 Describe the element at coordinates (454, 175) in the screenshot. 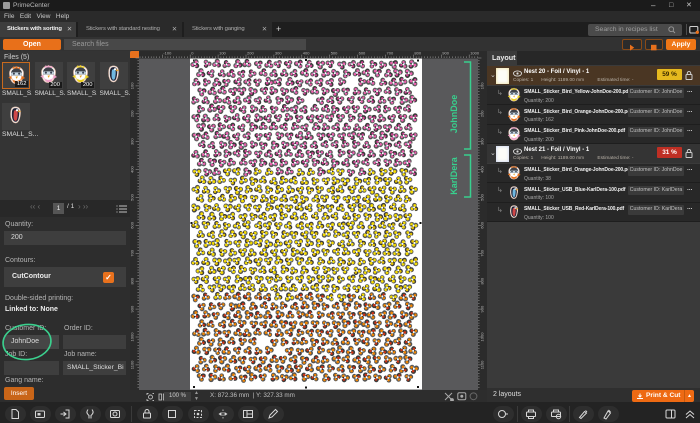

I see `svg-text: KarlDera` at that location.